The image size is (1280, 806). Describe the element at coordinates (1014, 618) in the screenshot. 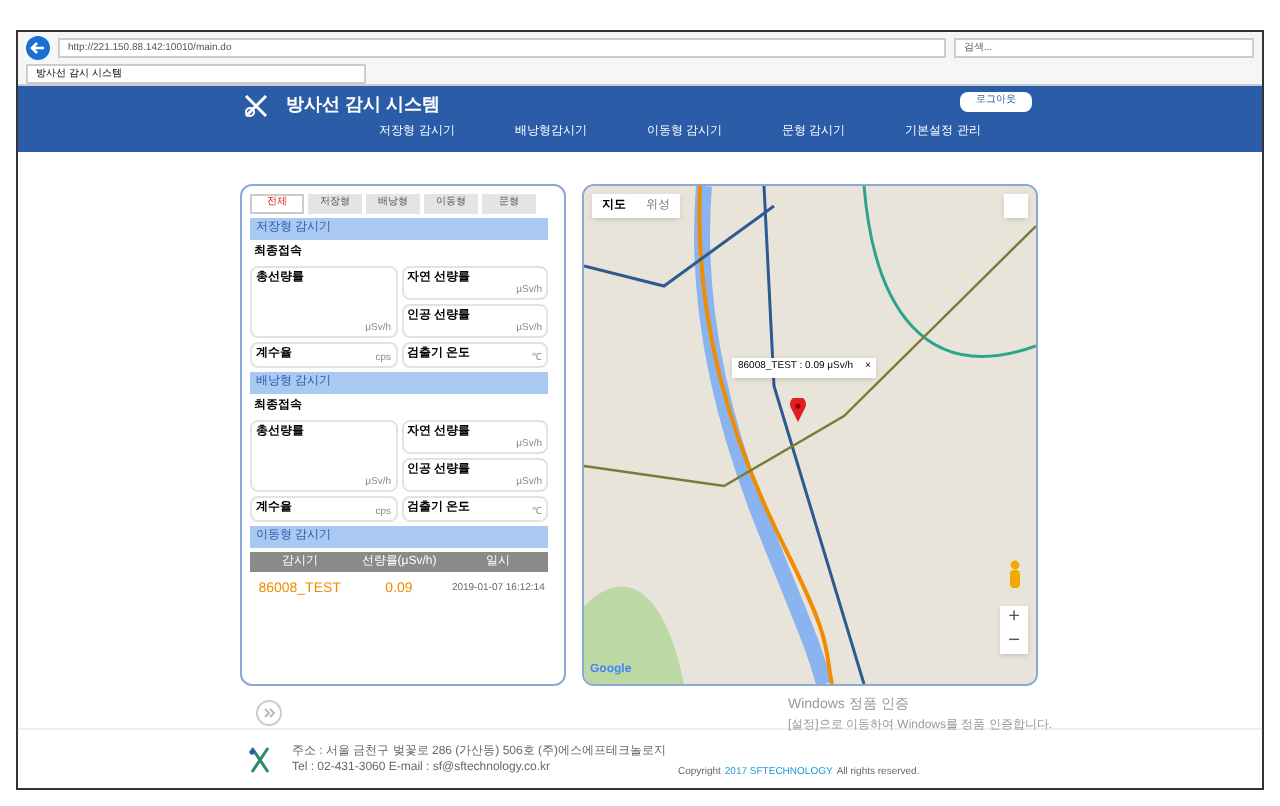

I see `zoom-in-button: +` at that location.